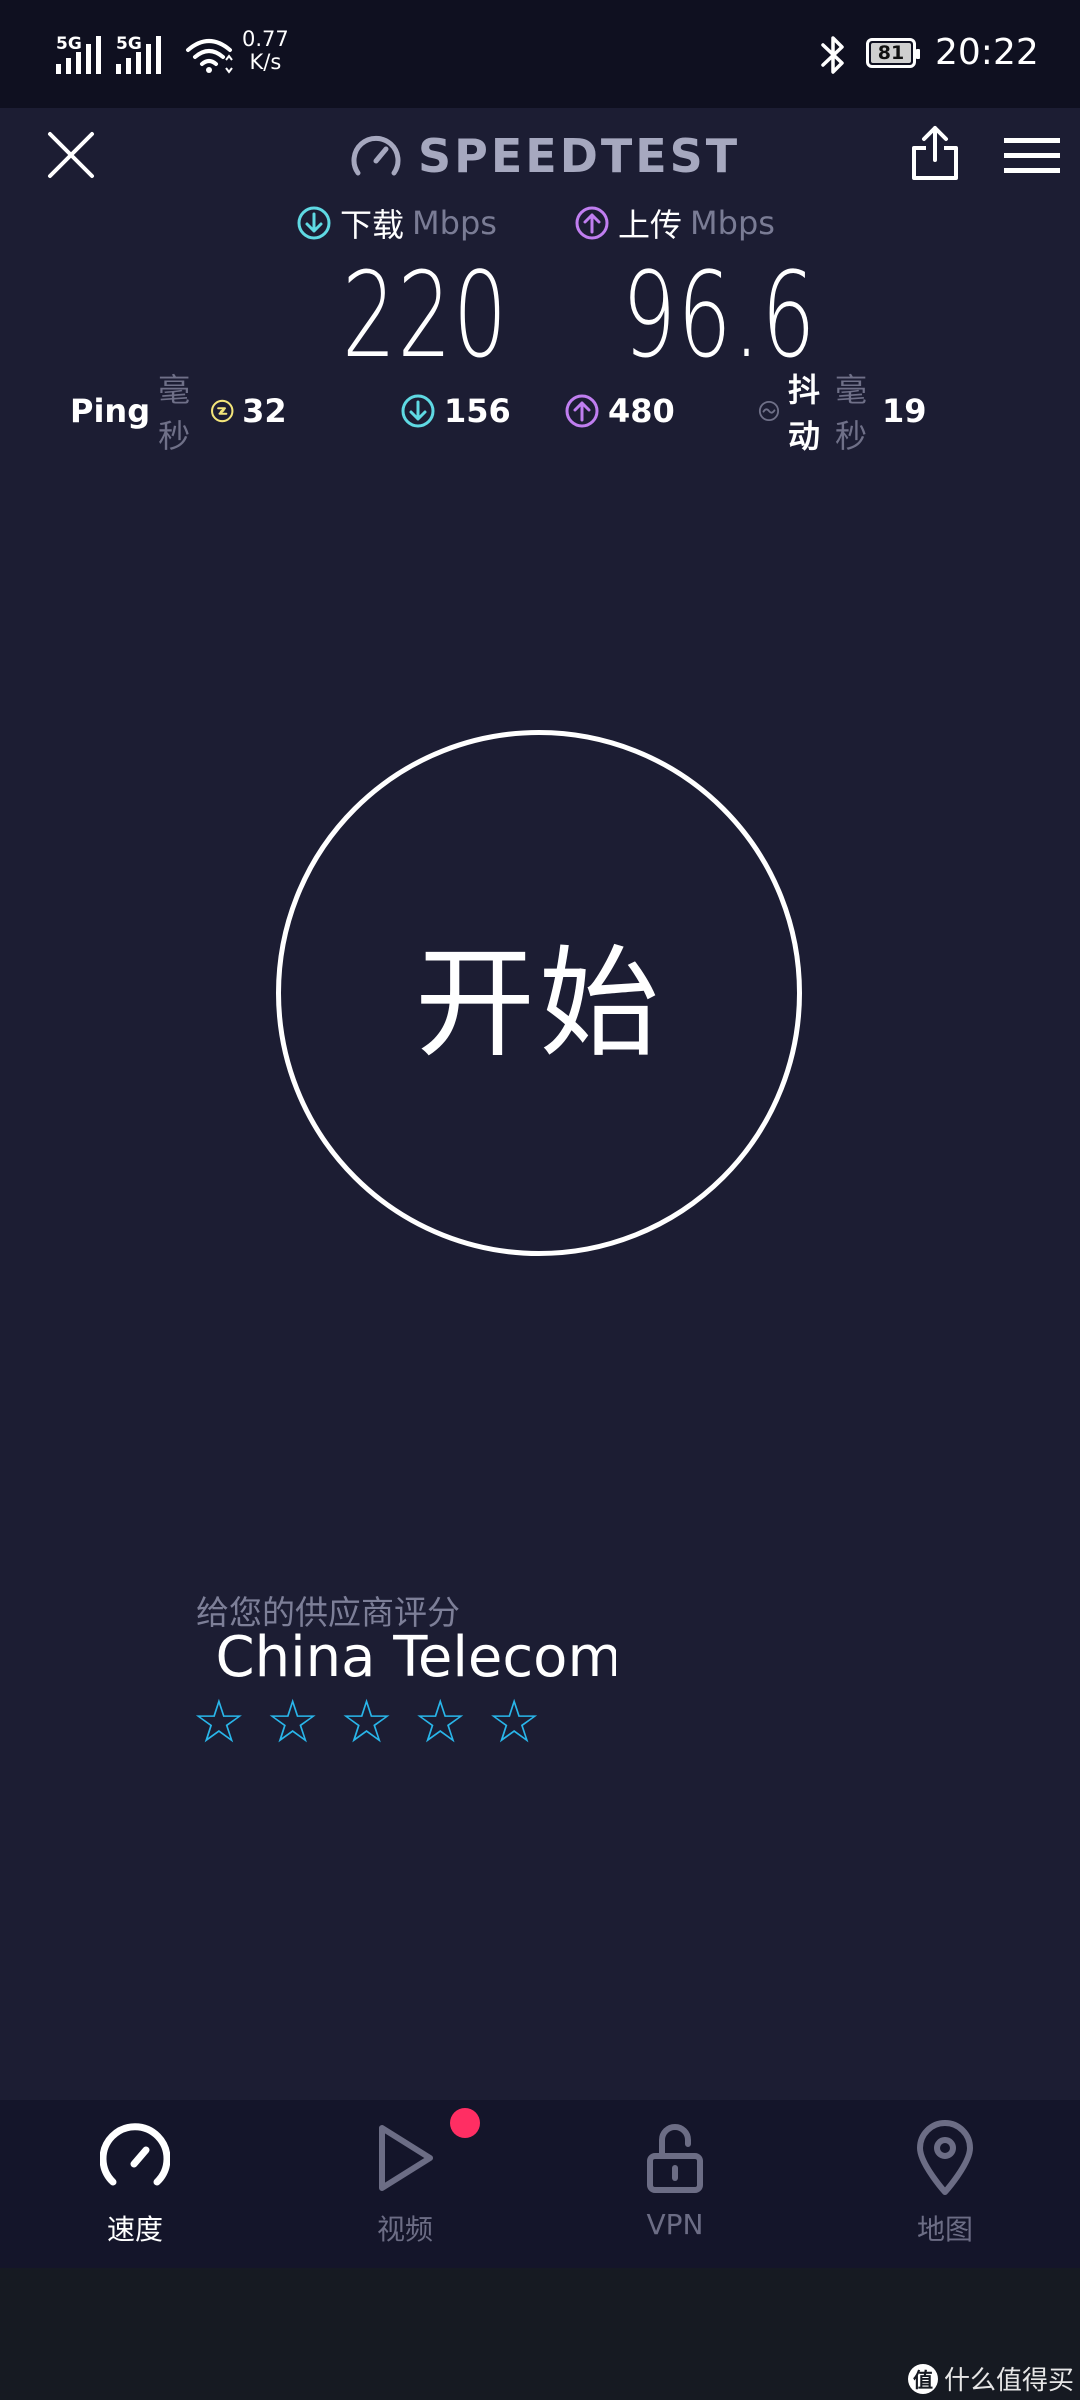  What do you see at coordinates (592, 223) in the screenshot?
I see `upload-arrow-icon` at bounding box center [592, 223].